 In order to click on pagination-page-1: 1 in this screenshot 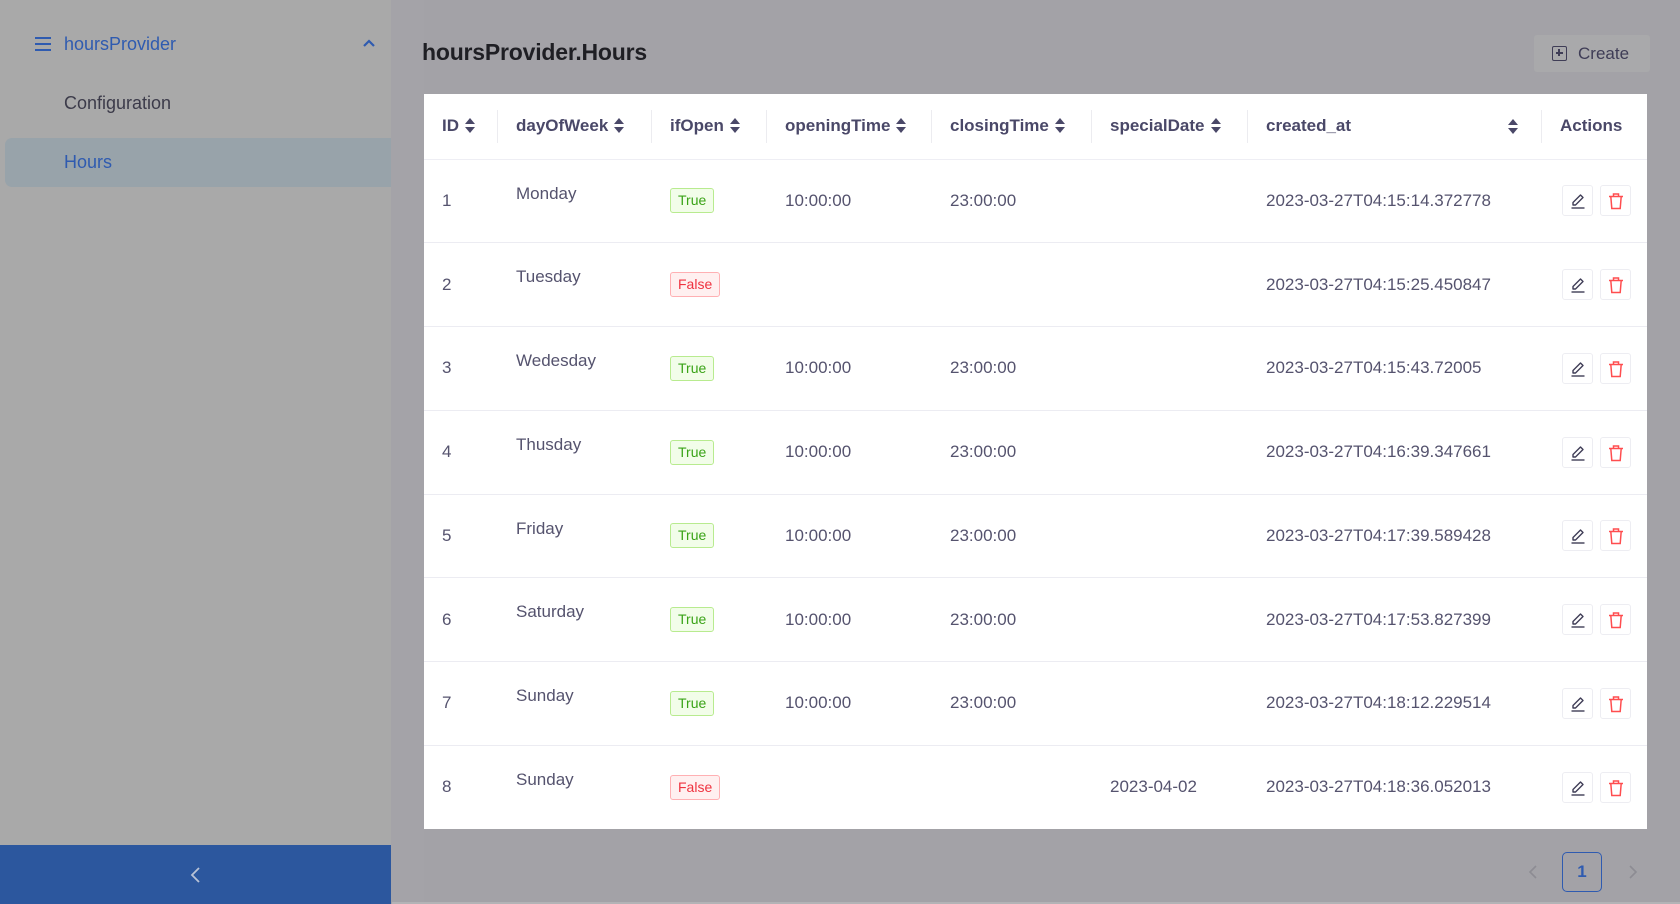, I will do `click(1582, 872)`.